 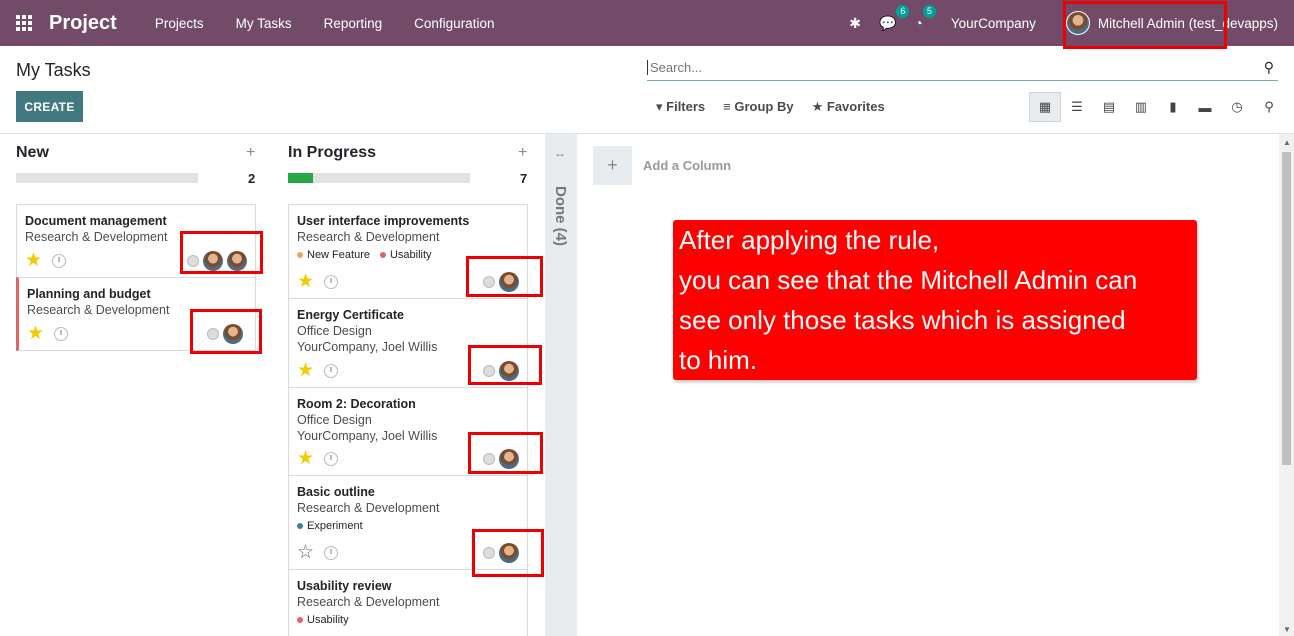 I want to click on scrollbar-thumb, so click(x=1286, y=308).